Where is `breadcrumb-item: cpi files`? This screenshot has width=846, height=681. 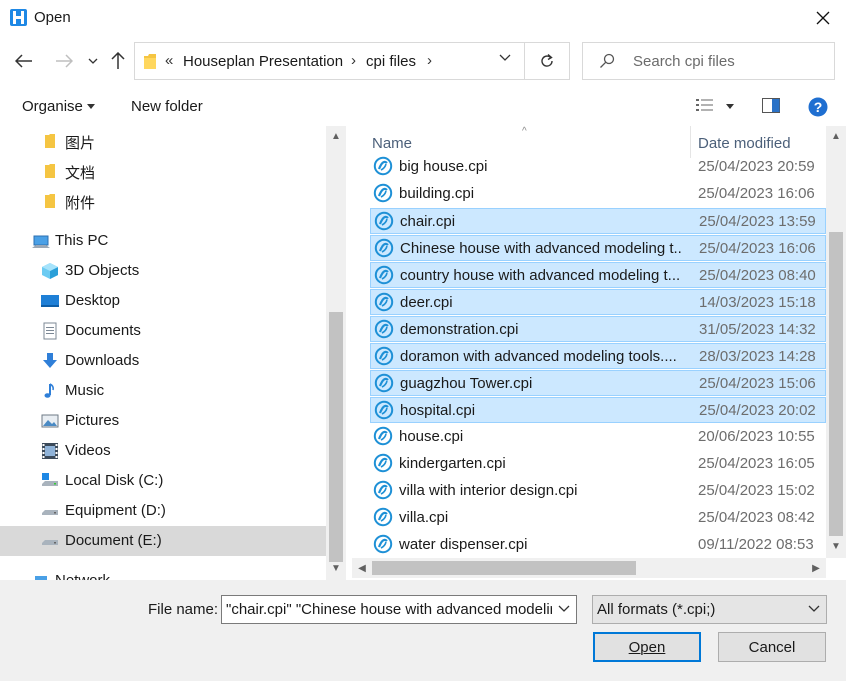 breadcrumb-item: cpi files is located at coordinates (391, 61).